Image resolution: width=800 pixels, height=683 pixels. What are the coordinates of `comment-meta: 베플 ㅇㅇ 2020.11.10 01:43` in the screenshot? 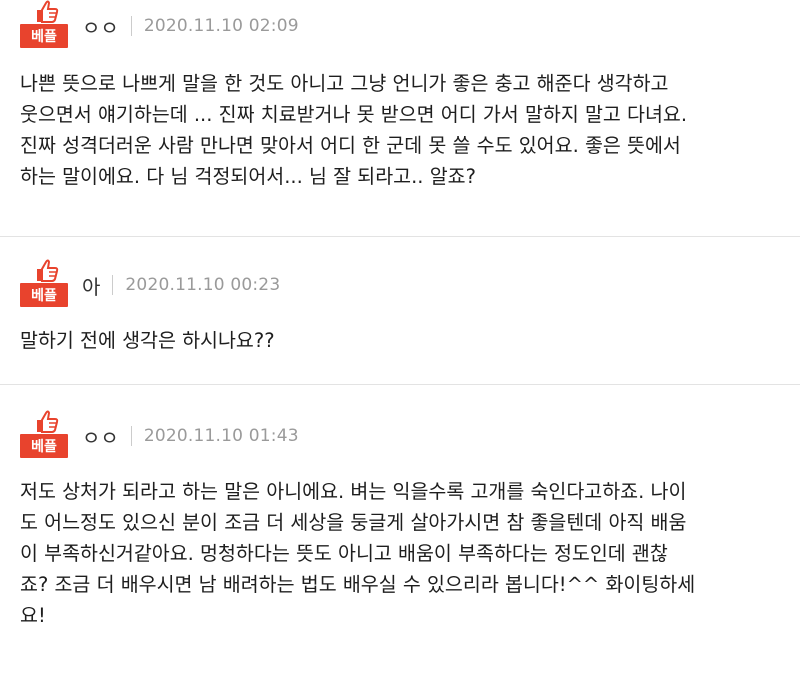 It's located at (404, 436).